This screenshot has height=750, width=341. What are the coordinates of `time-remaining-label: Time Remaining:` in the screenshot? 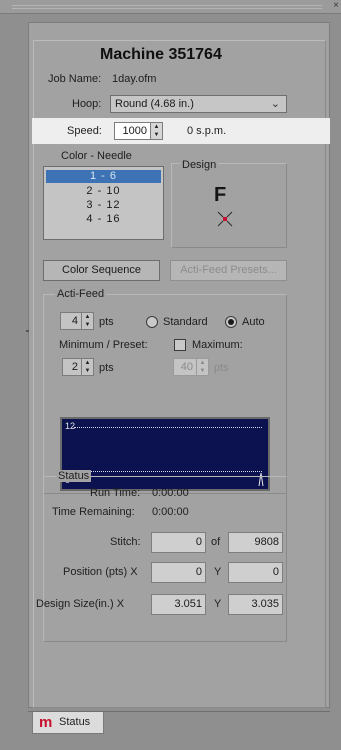 It's located at (93, 512).